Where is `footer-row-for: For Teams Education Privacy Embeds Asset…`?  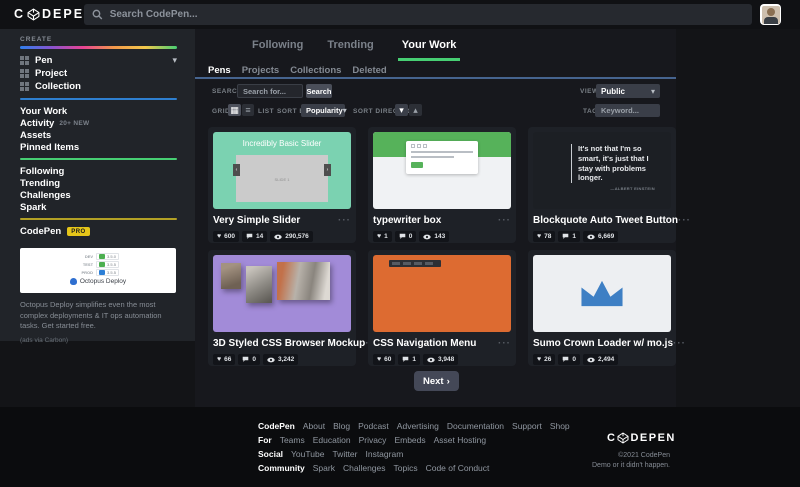 footer-row-for: For Teams Education Privacy Embeds Asset… is located at coordinates (414, 440).